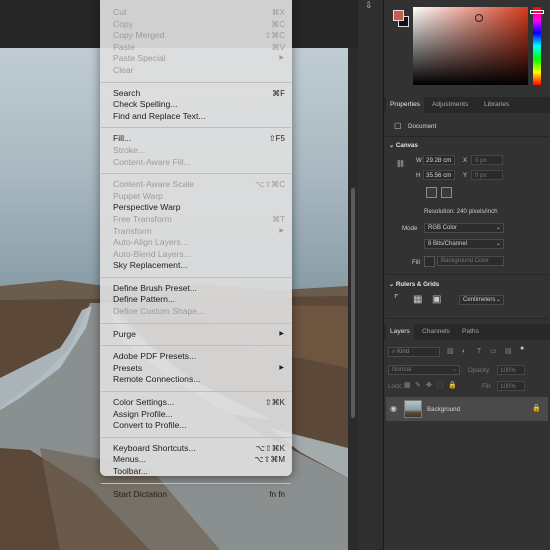  Describe the element at coordinates (436, 300) in the screenshot. I see `guides-icon: ▣` at that location.